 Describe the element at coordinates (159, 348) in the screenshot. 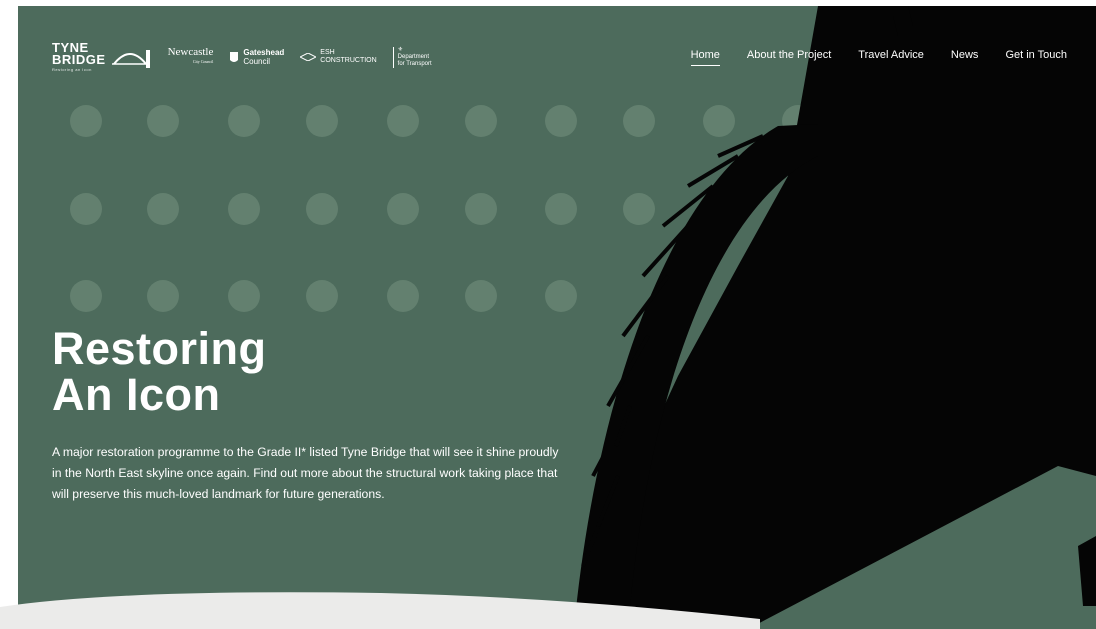

I see `hero-title-line1: Restoring` at that location.